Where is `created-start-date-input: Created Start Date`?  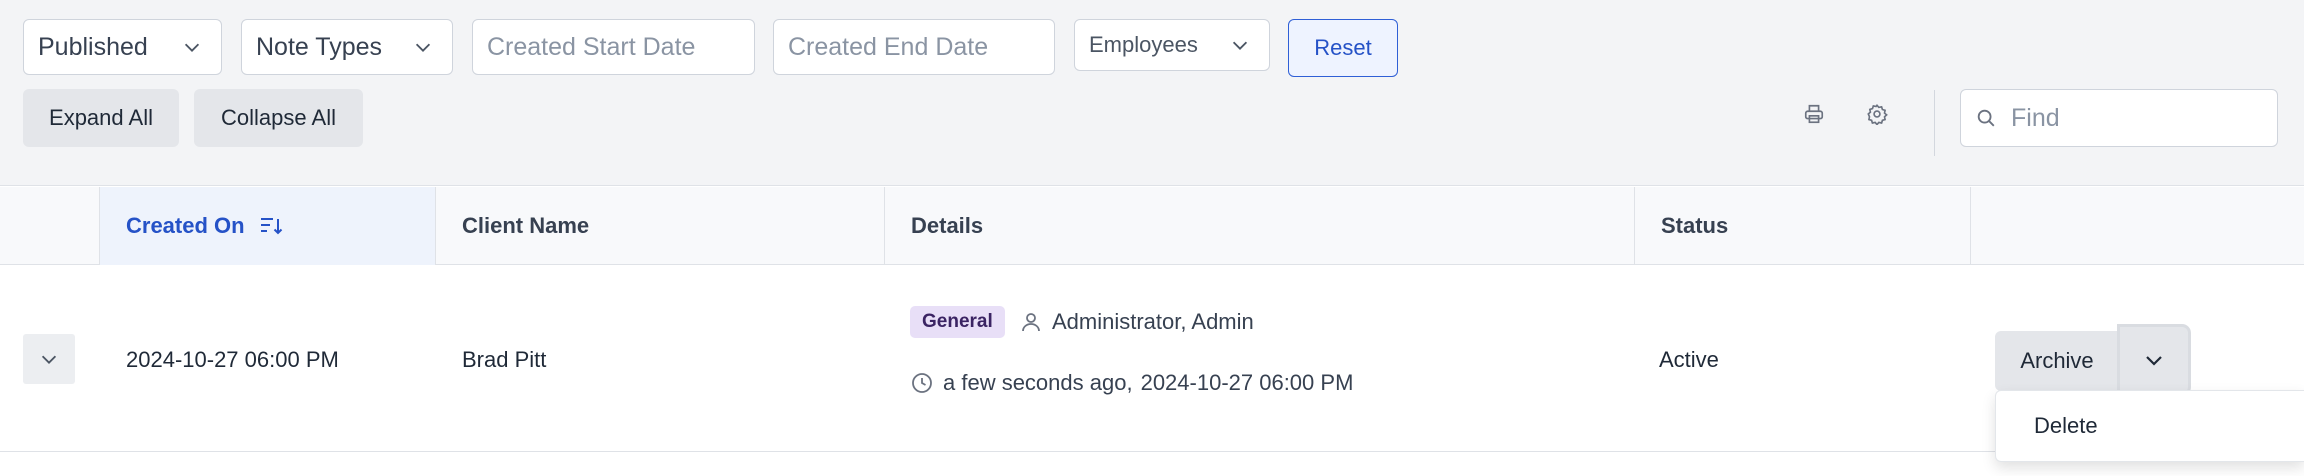
created-start-date-input: Created Start Date is located at coordinates (613, 47).